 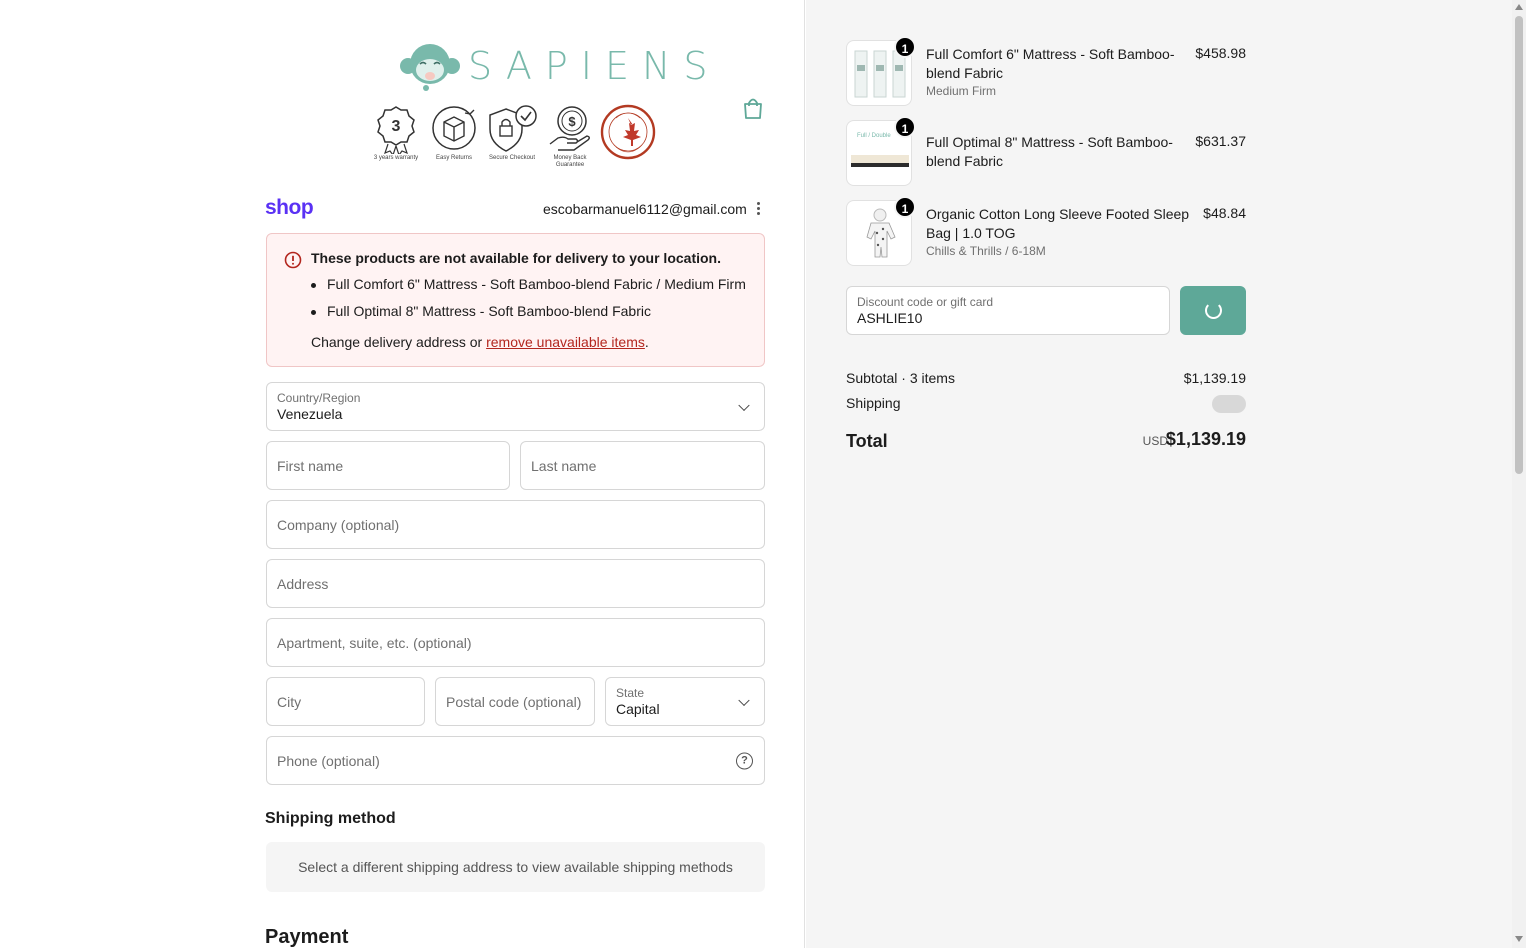 What do you see at coordinates (515, 406) in the screenshot?
I see `country-select: Country/Region Venezuela` at bounding box center [515, 406].